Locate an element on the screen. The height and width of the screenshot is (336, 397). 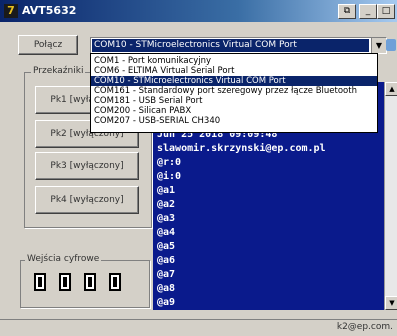
digital-inputs-label: Wejścia cyfrowe is located at coordinates (63, 259).